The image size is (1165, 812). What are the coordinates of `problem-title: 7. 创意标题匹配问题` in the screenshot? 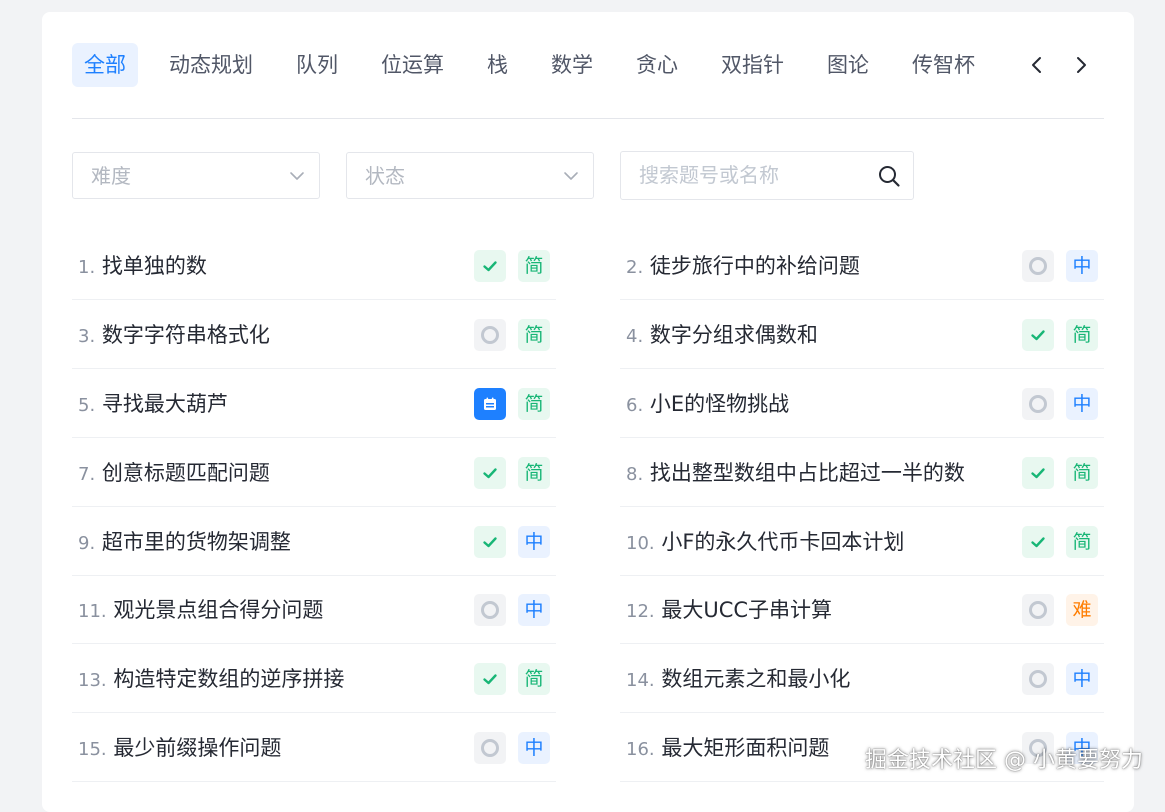 It's located at (174, 474).